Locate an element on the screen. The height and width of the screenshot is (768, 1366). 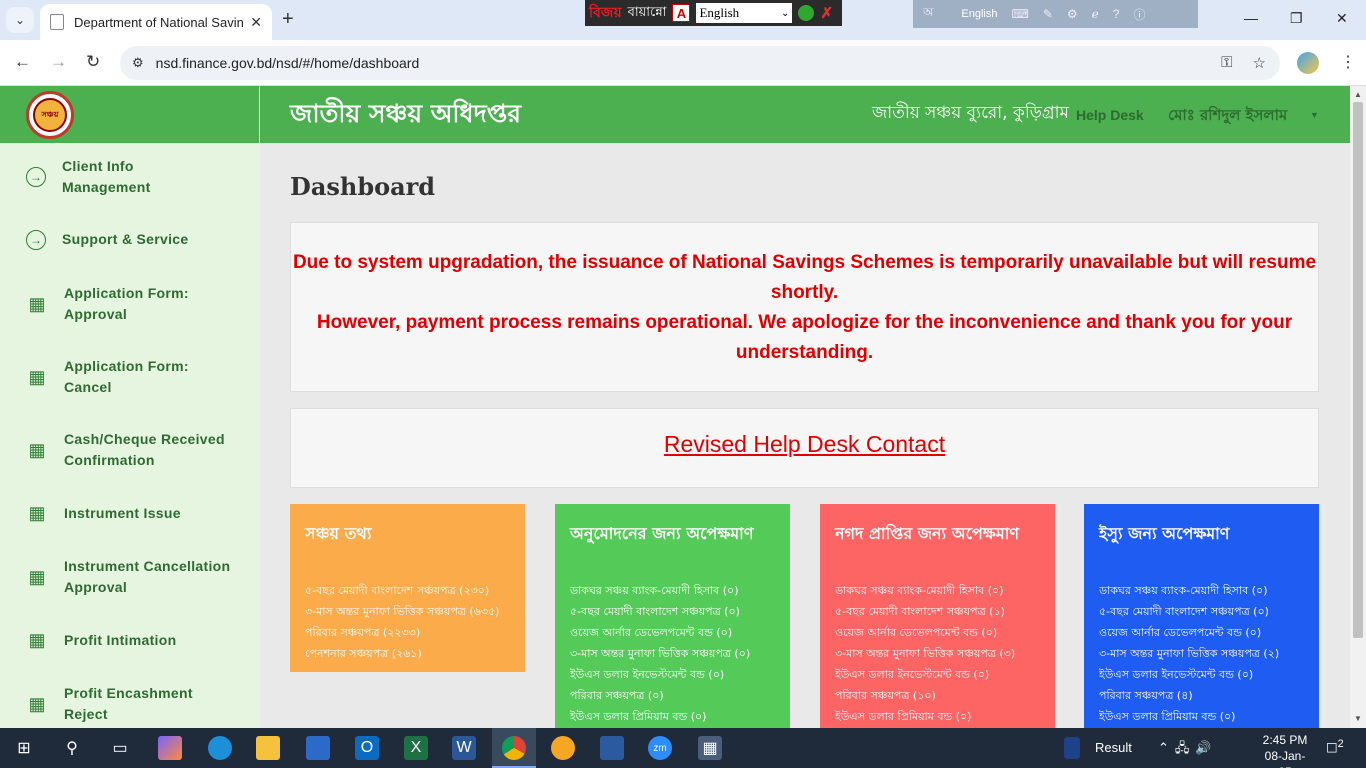
revised-help-desk-link: Revised Help Desk Contact is located at coordinates (804, 444).